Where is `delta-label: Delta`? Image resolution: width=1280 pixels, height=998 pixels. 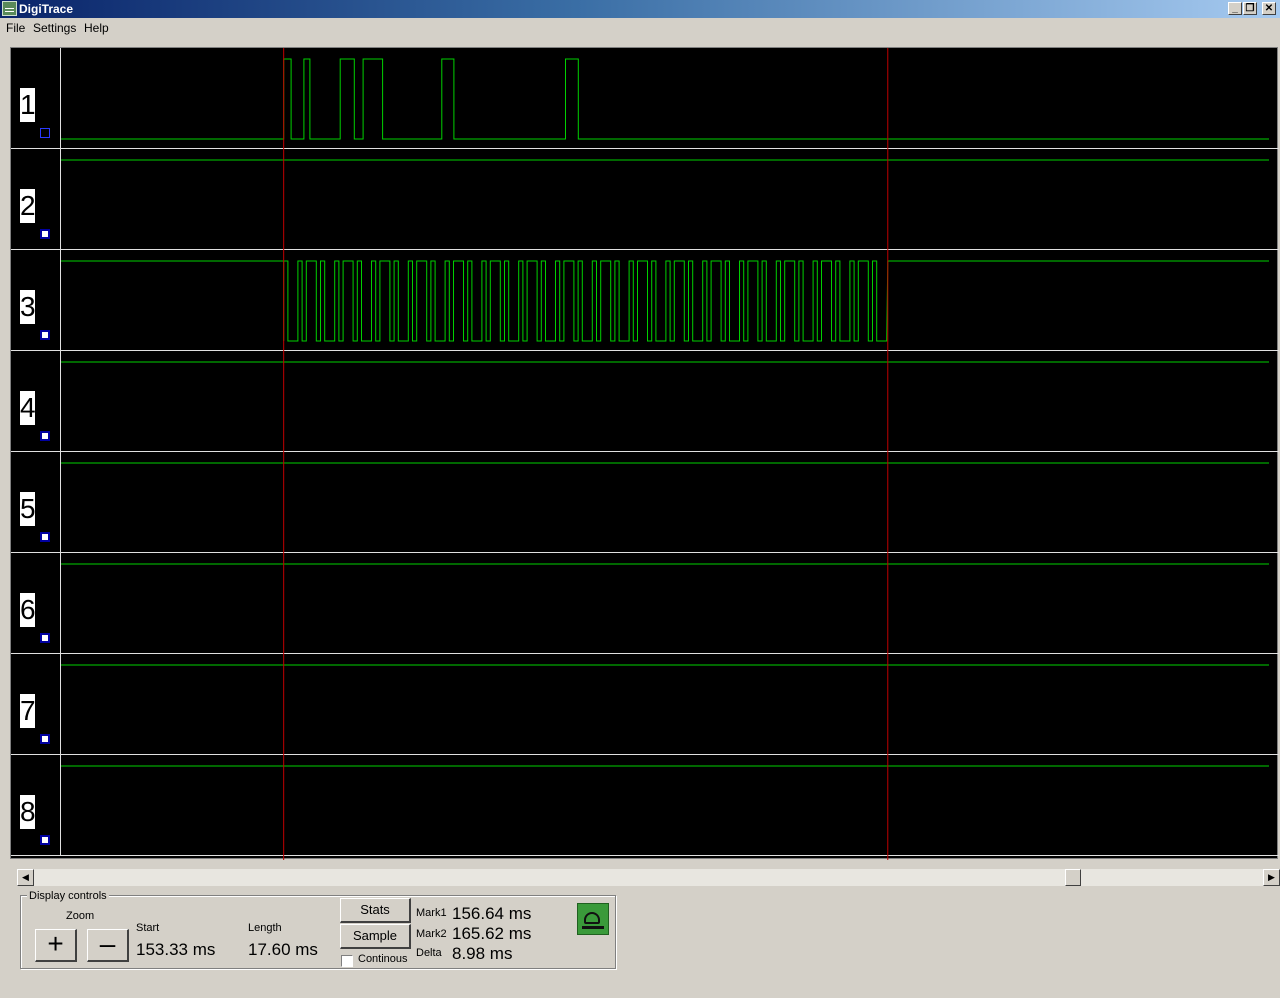 delta-label: Delta is located at coordinates (429, 953).